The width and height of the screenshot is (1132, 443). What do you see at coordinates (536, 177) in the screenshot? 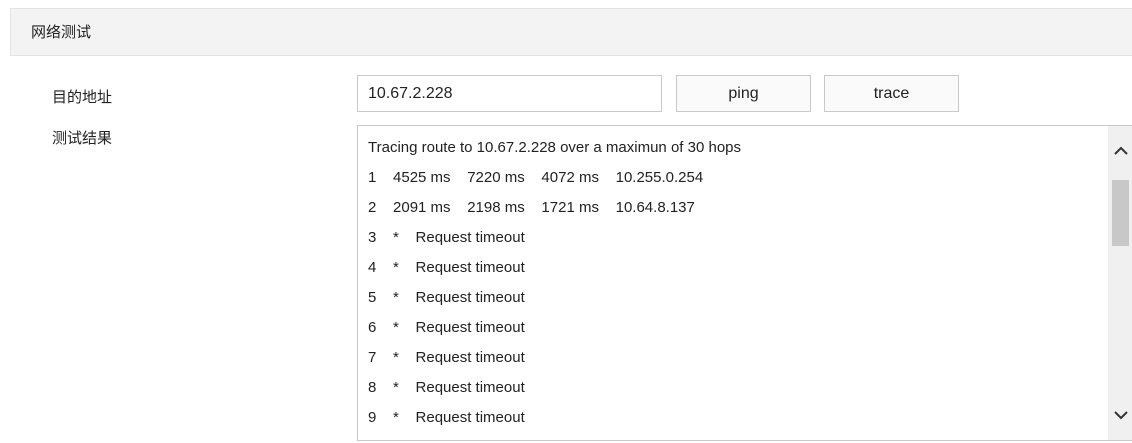
I see `result-line: 1 4525 ms 7220 ms 4072 ms 10.255.0.254` at bounding box center [536, 177].